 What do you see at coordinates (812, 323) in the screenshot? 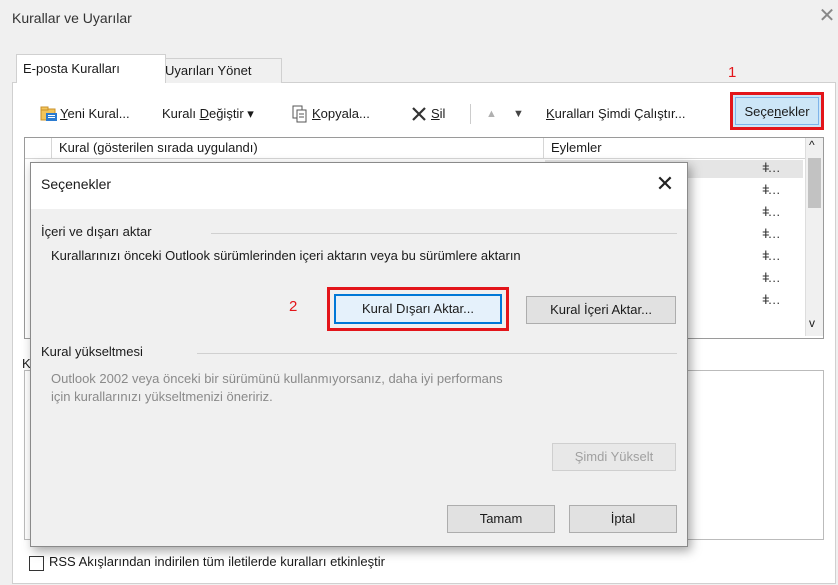
I see `scroll-down-icon: v` at bounding box center [812, 323].